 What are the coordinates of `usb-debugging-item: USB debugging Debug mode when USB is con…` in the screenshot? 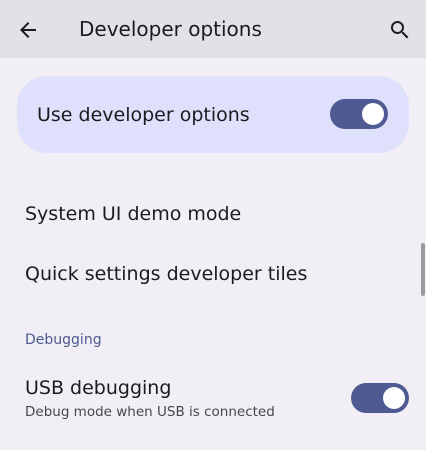 It's located at (210, 398).